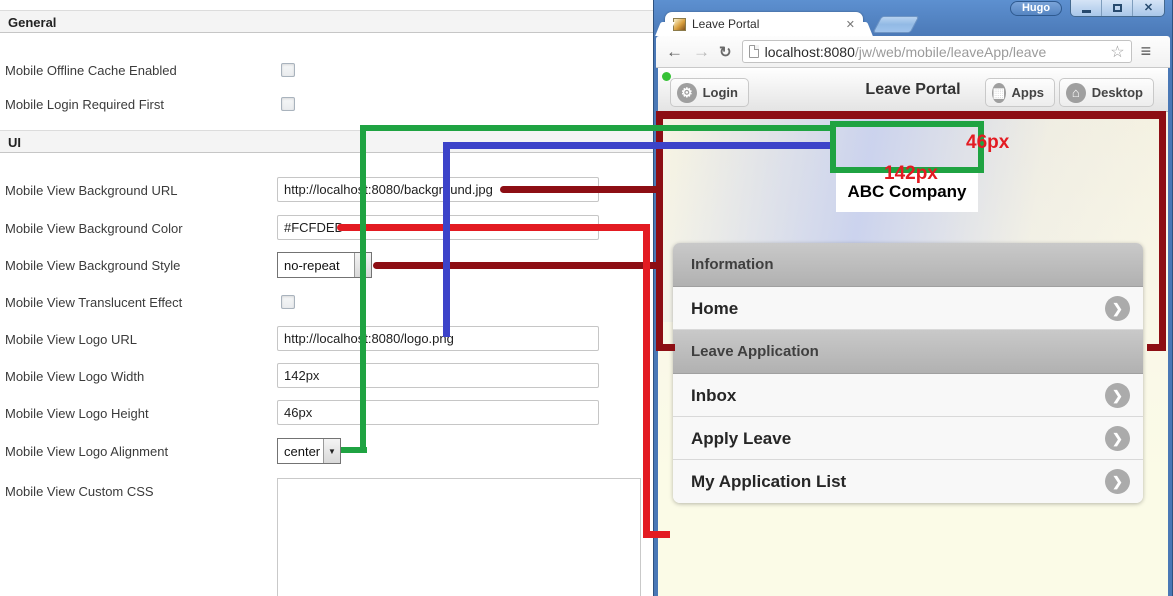 The width and height of the screenshot is (1173, 596). Describe the element at coordinates (809, 51) in the screenshot. I see `url-host: localhost:8080` at that location.